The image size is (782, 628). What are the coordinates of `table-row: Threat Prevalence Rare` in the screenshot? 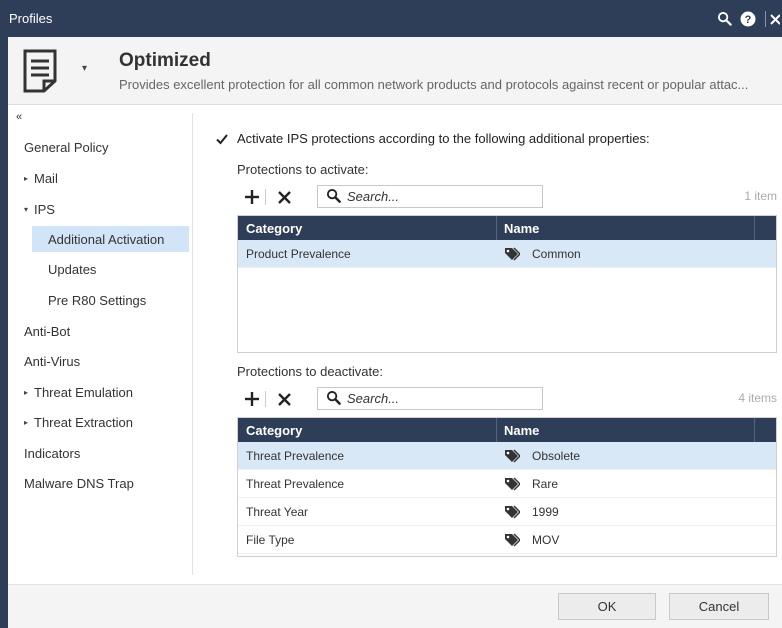 It's located at (507, 484).